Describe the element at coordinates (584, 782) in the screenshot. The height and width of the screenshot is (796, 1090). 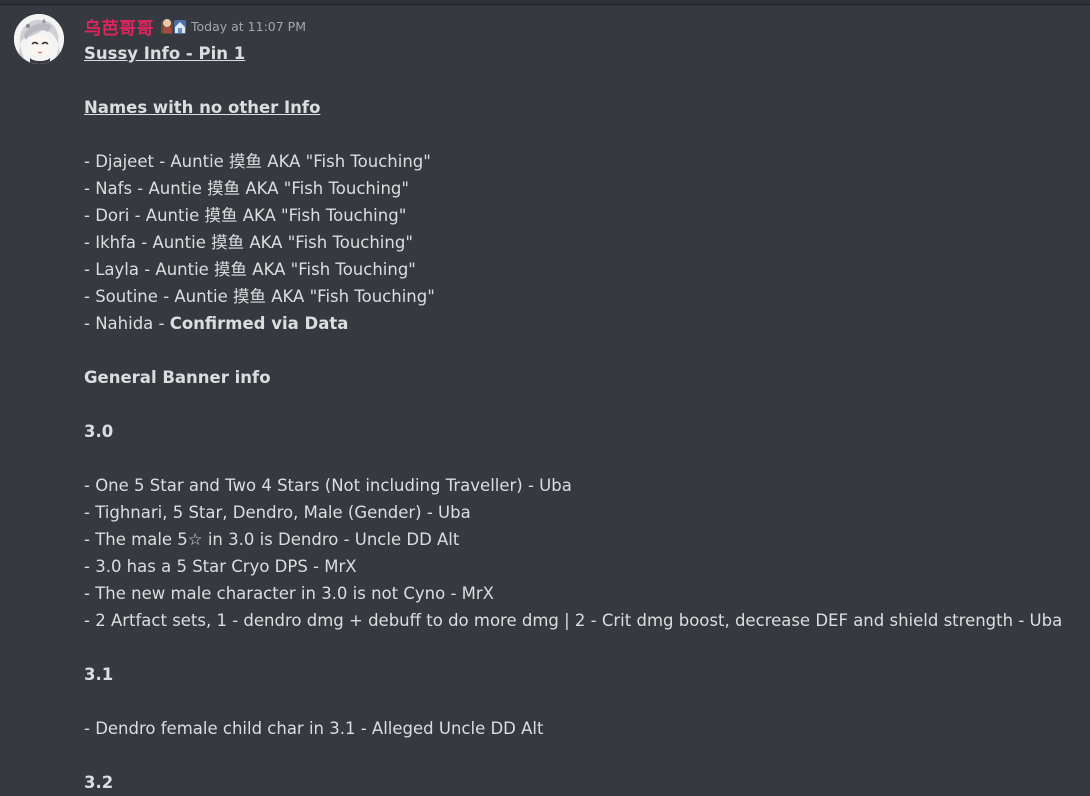
I see `section-heading: 3.2` at that location.